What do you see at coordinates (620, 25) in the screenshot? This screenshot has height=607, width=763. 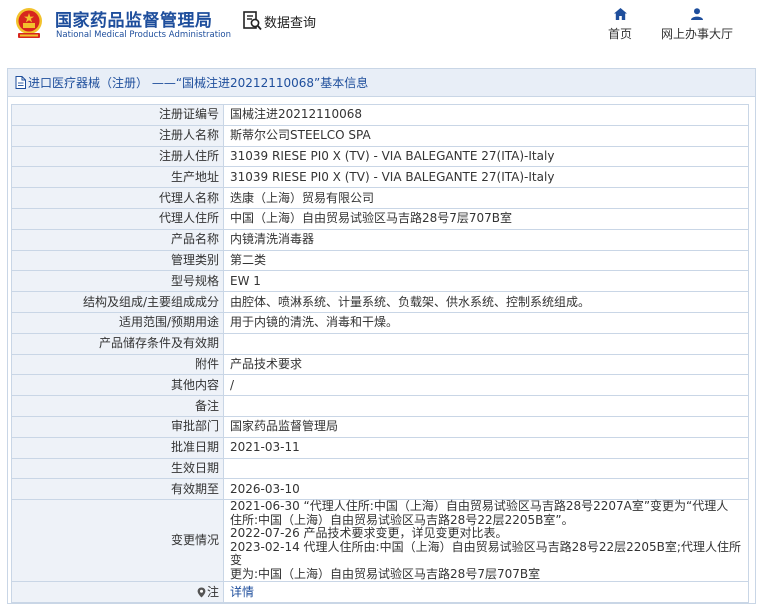 I see `nav-home: 首页` at bounding box center [620, 25].